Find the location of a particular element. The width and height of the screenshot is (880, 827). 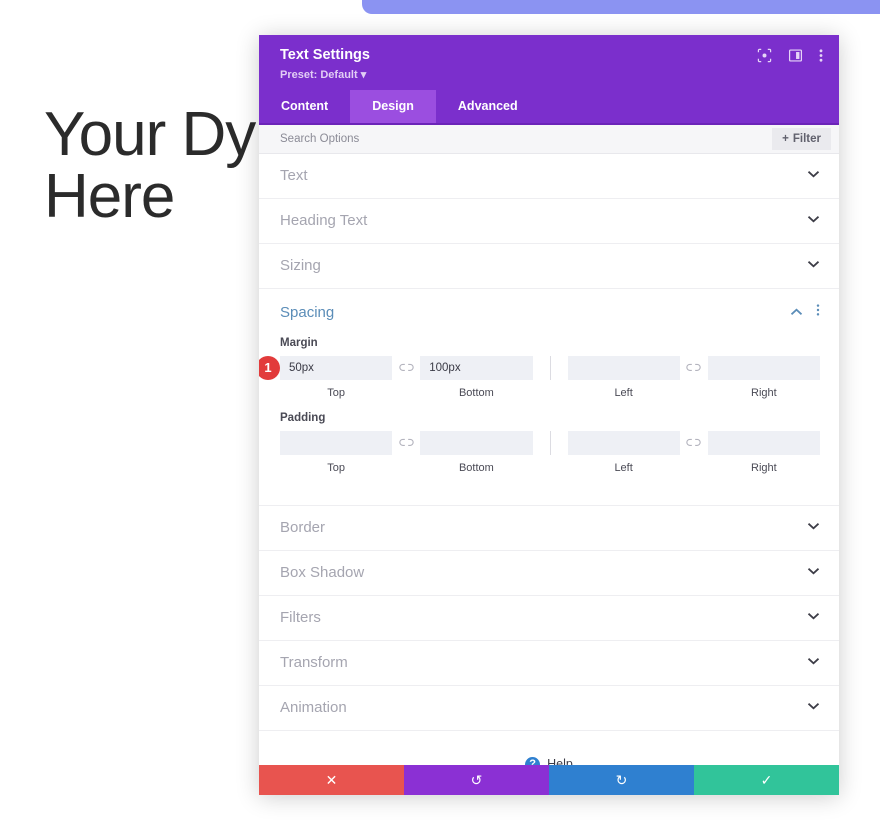

margin-left-cell: Left is located at coordinates (623, 377).